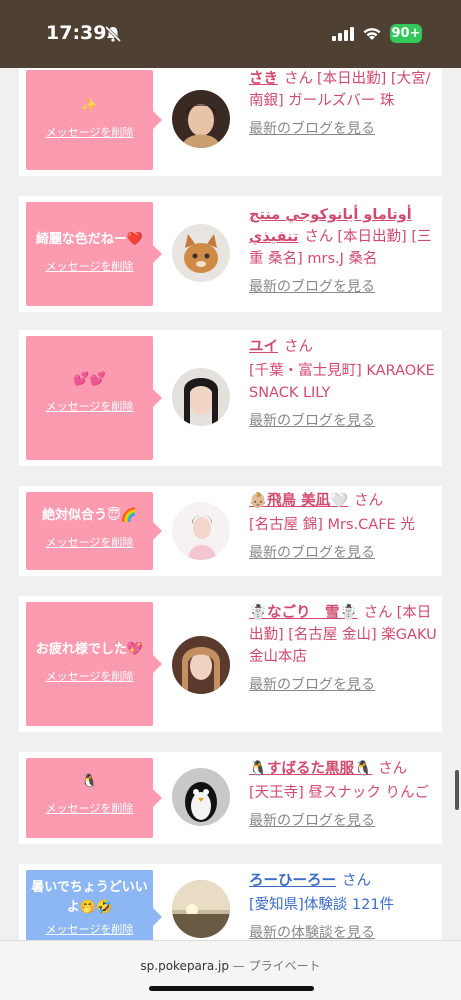 This screenshot has width=461, height=1000. Describe the element at coordinates (332, 525) in the screenshot. I see `shop-text: [名古屋 錦] Mrs.CAFE 光` at that location.